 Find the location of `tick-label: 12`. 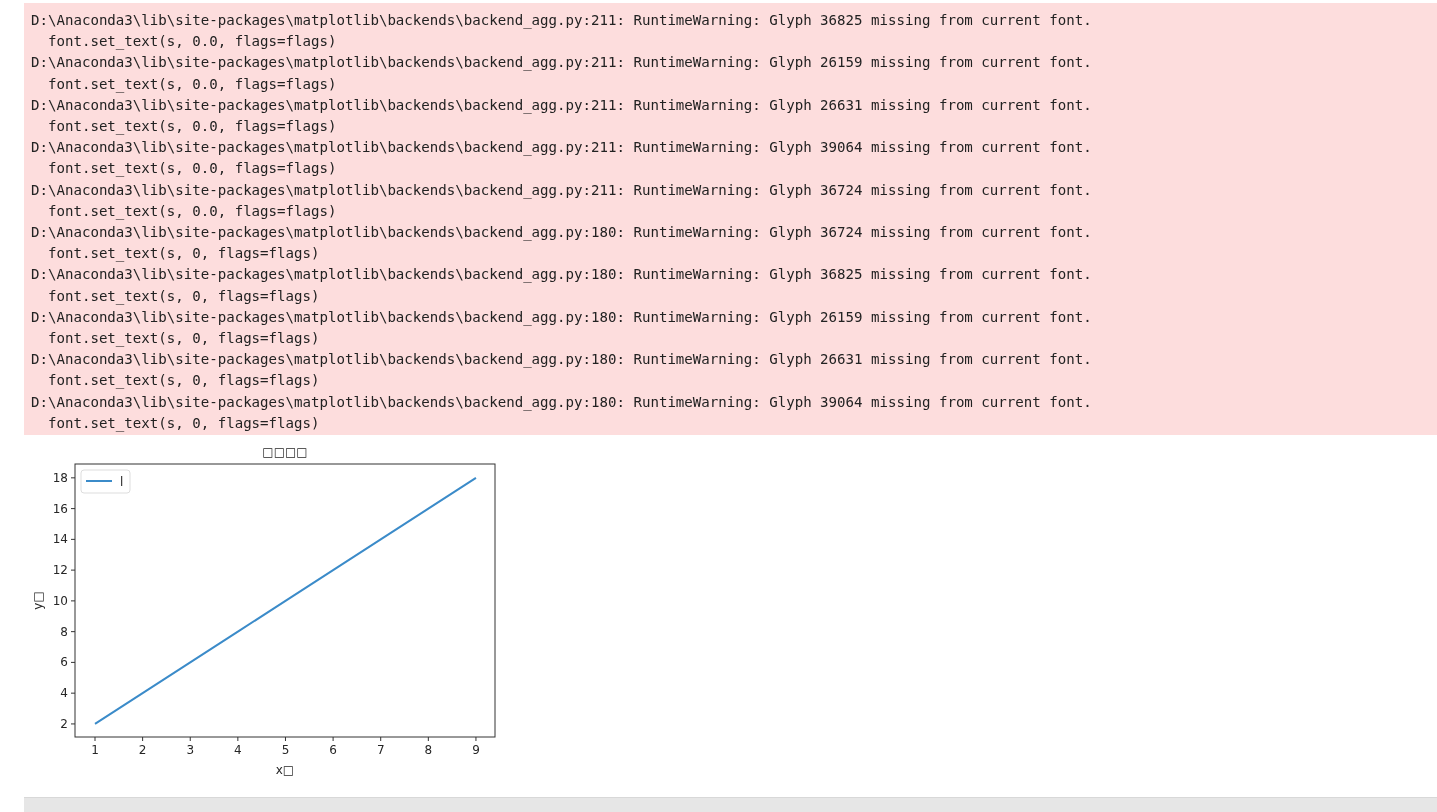

tick-label: 12 is located at coordinates (60, 570).